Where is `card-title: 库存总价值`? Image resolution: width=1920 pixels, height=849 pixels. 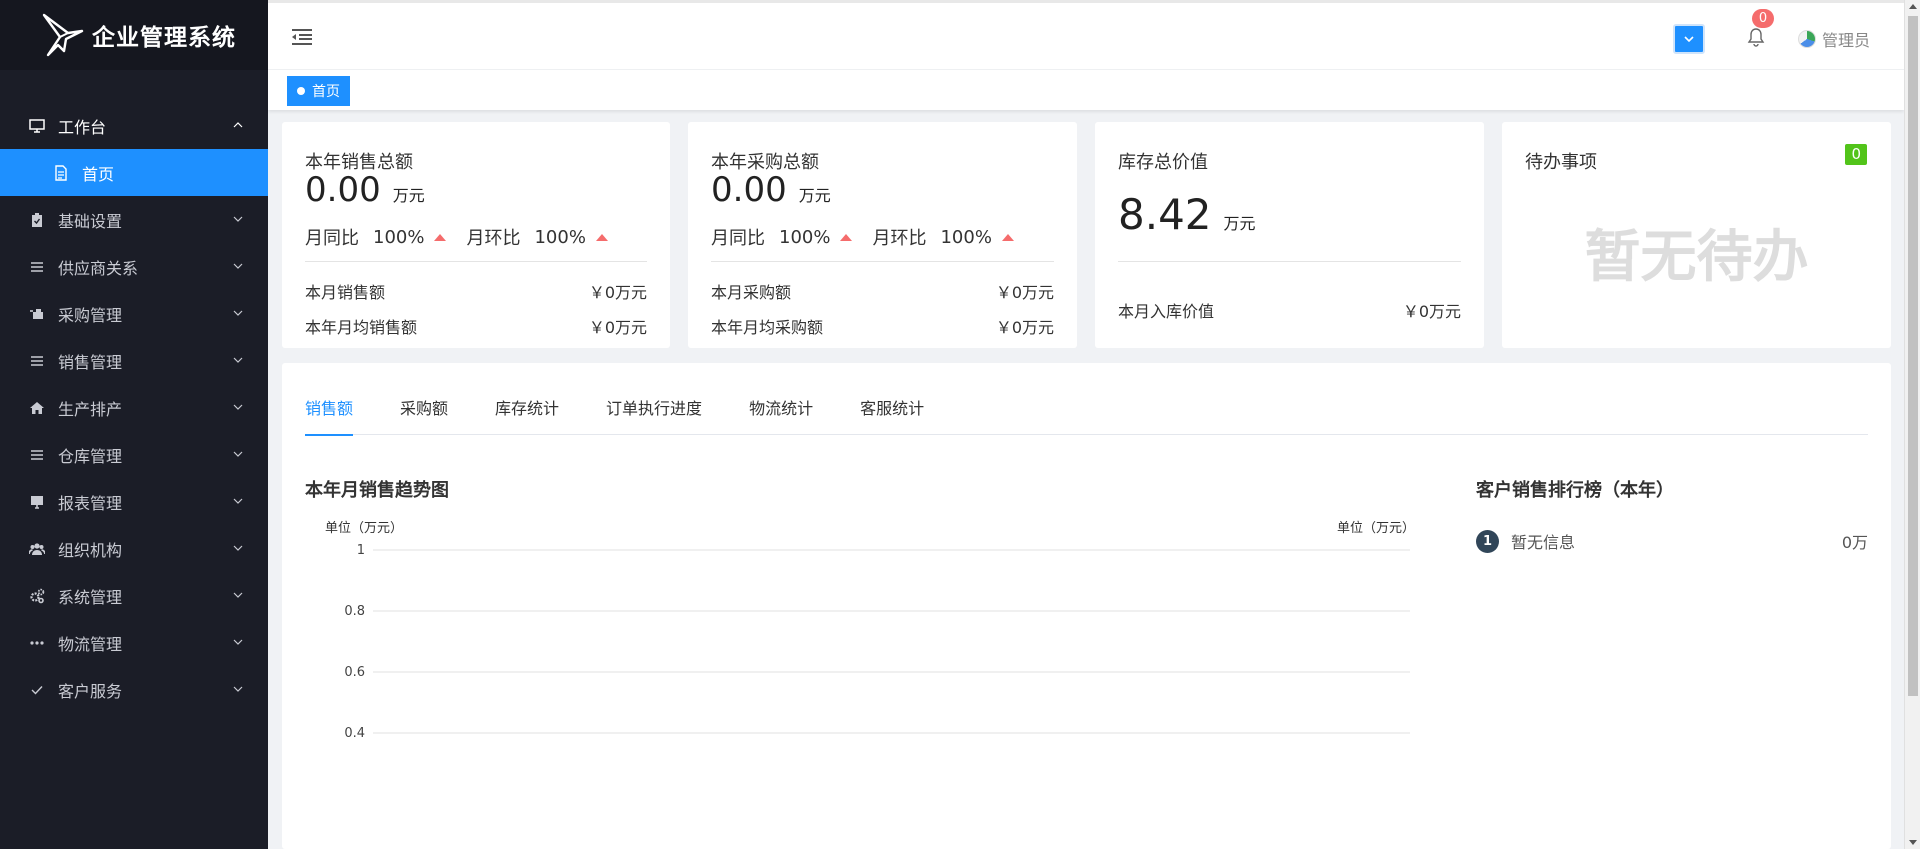
card-title: 库存总价值 is located at coordinates (1163, 162).